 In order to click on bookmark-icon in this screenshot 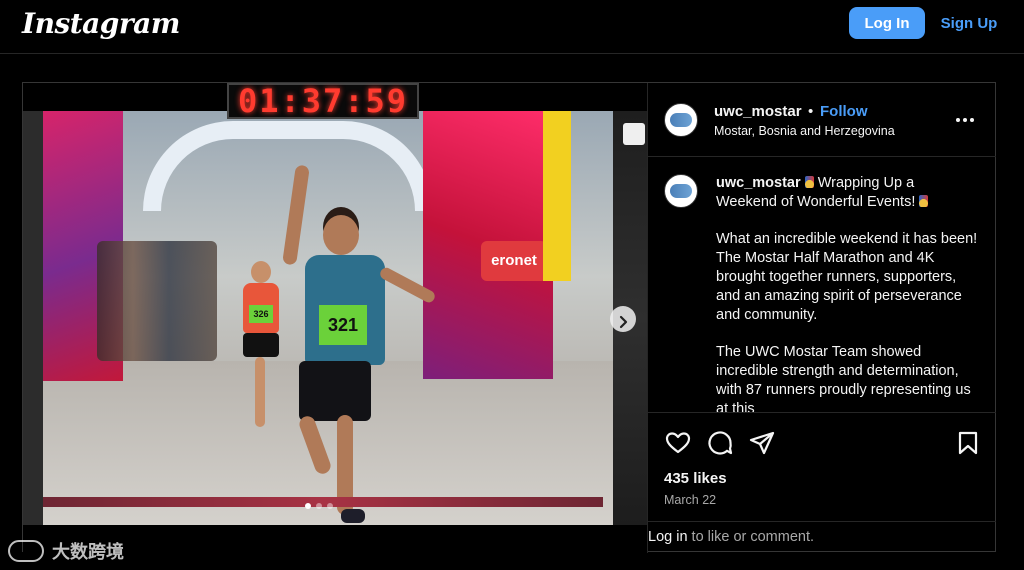, I will do `click(968, 443)`.